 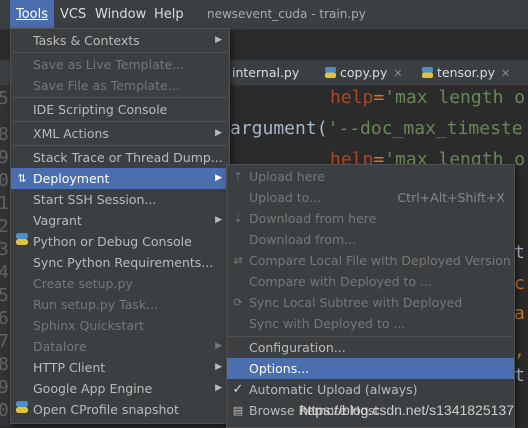 What do you see at coordinates (120, 109) in the screenshot?
I see `menu-item-ide-scripting-console: IDE Scripting Console` at bounding box center [120, 109].